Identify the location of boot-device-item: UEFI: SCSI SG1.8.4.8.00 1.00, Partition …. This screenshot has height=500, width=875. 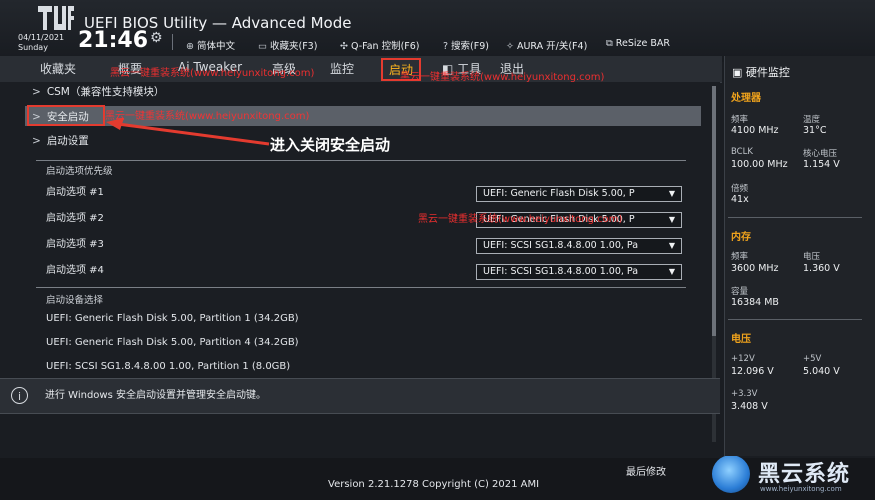
(168, 366).